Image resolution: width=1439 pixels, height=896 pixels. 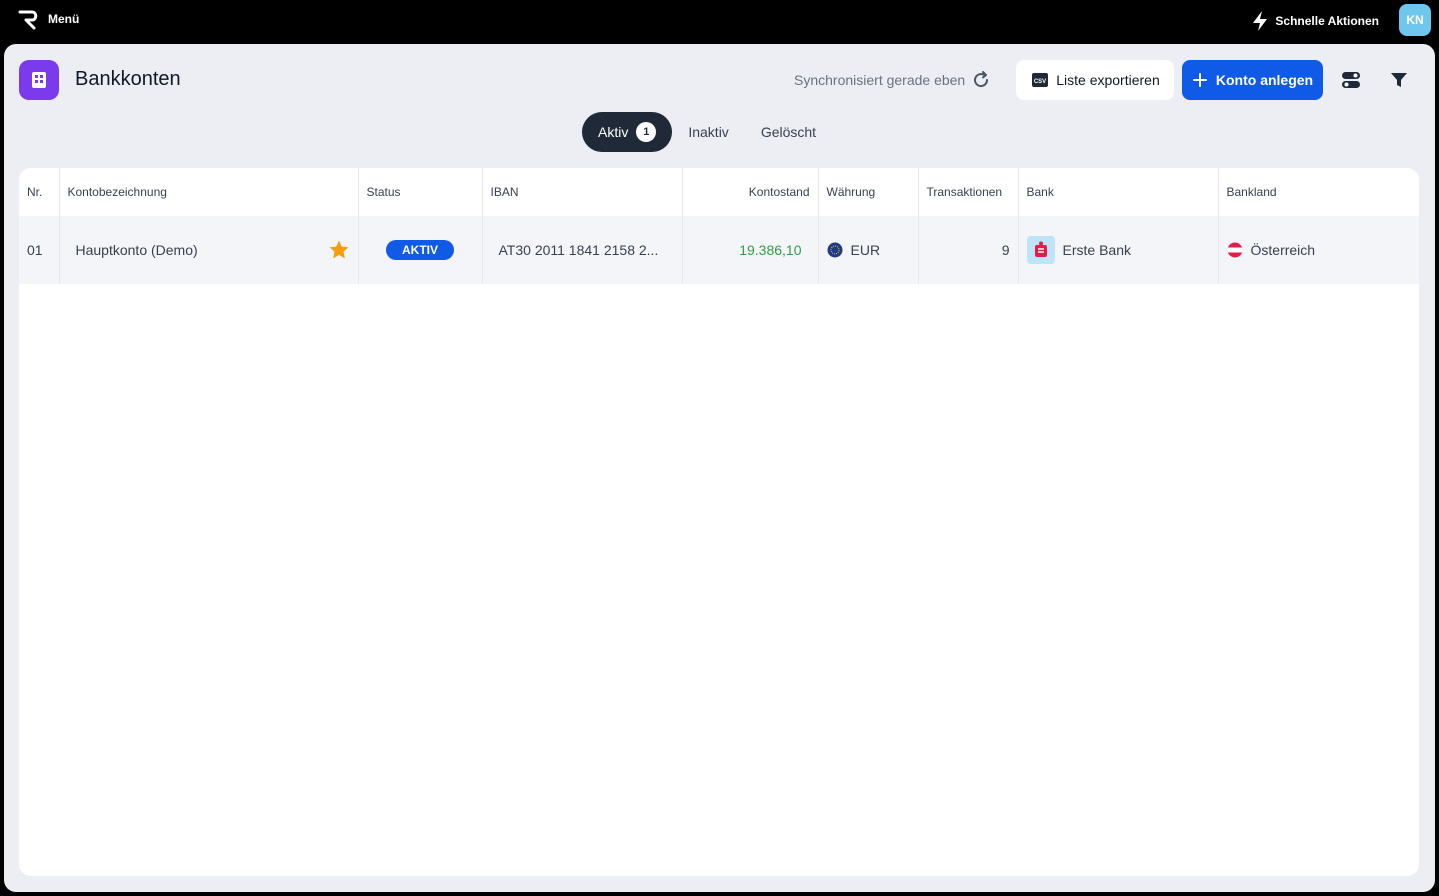 I want to click on status-badge: AKTIV, so click(x=420, y=250).